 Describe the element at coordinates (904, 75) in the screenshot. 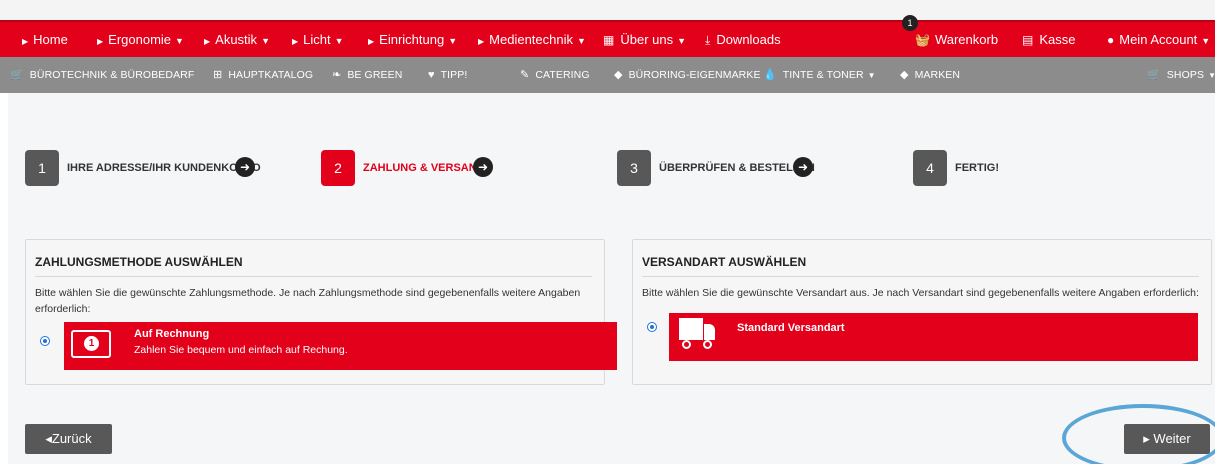

I see `tags-icon: ◆` at that location.